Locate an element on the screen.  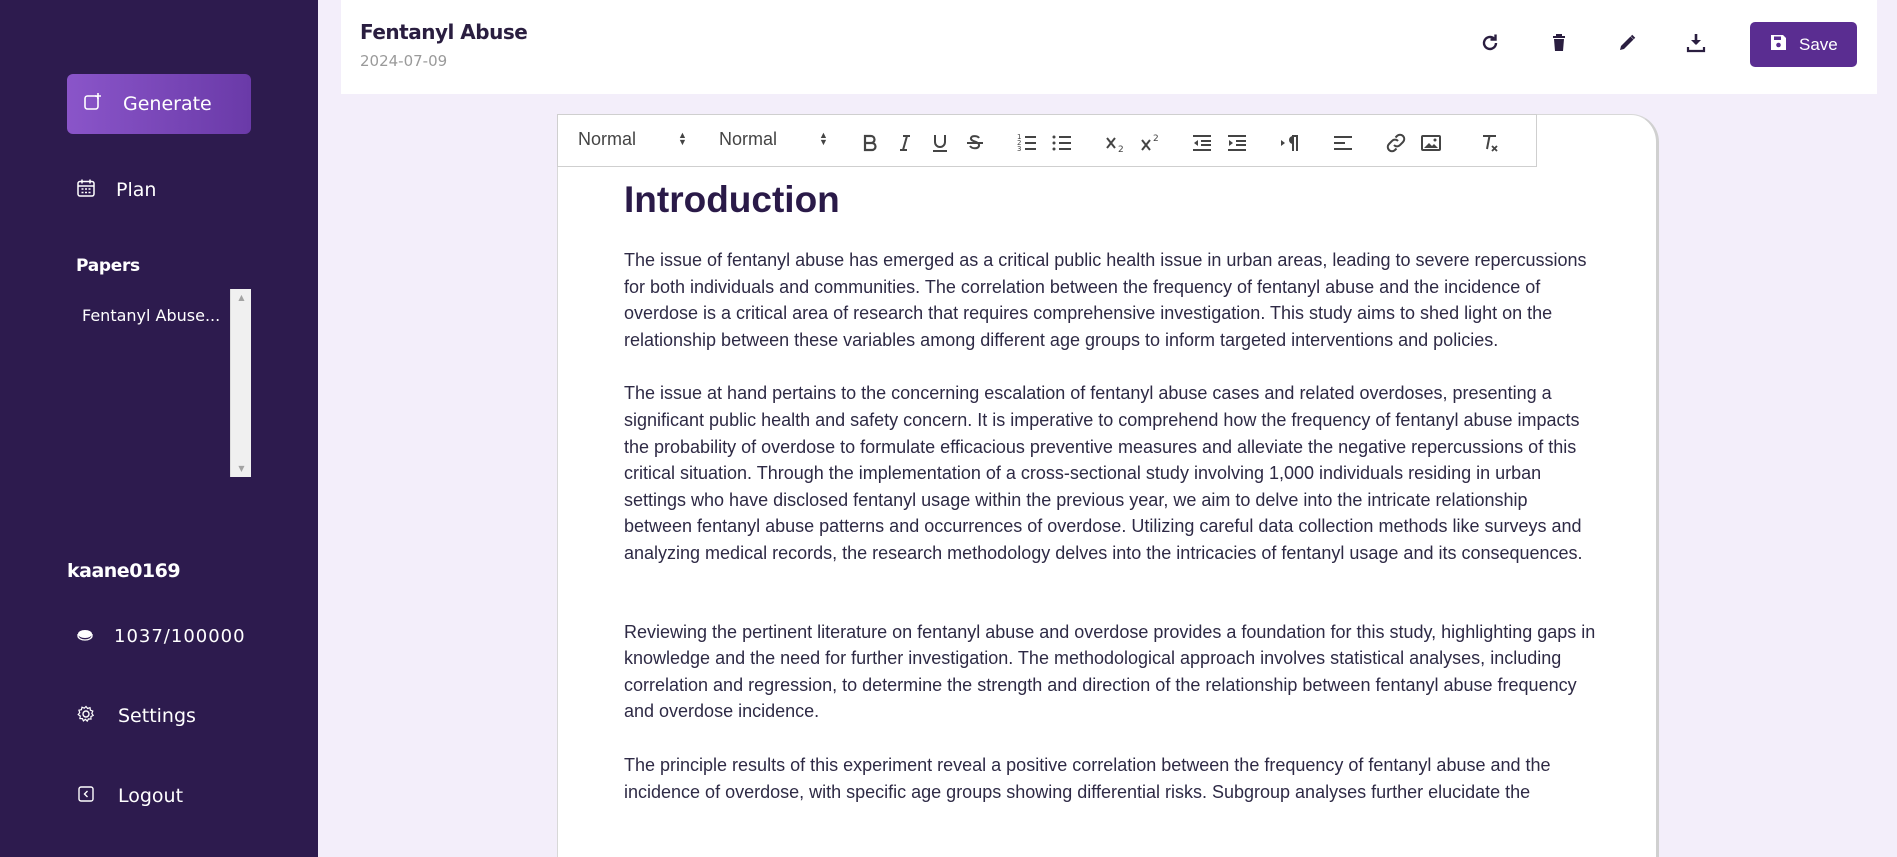
settings-label: Settings is located at coordinates (157, 716).